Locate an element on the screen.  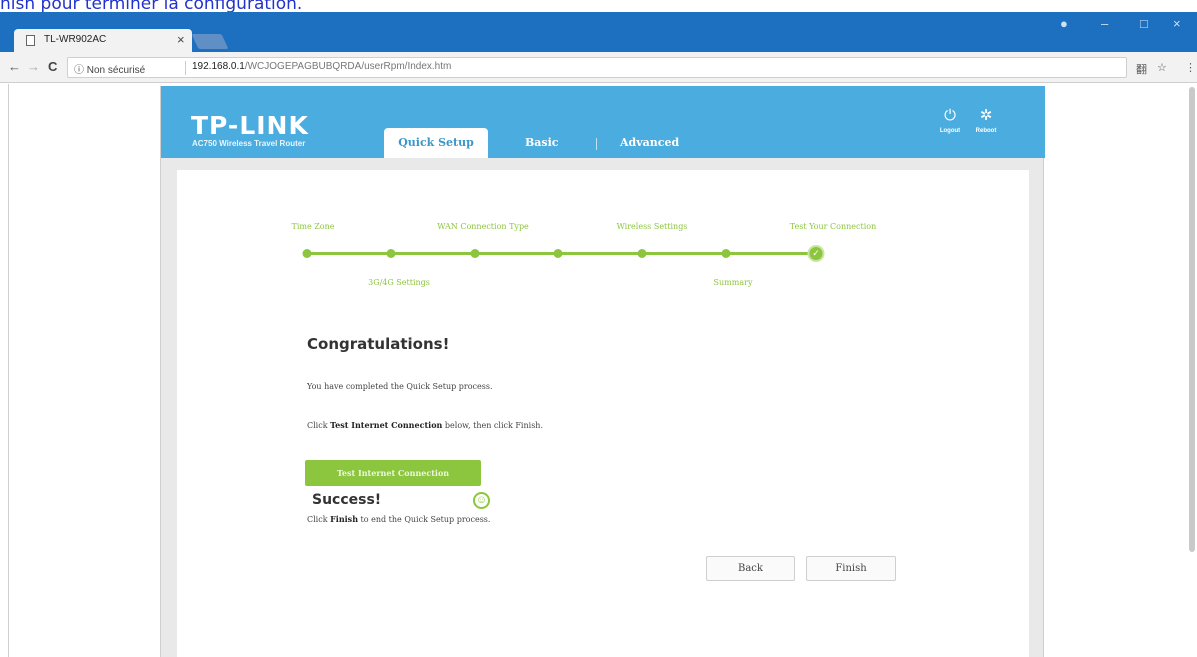
test-internet-connection-button: Test Internet Connection is located at coordinates (393, 473).